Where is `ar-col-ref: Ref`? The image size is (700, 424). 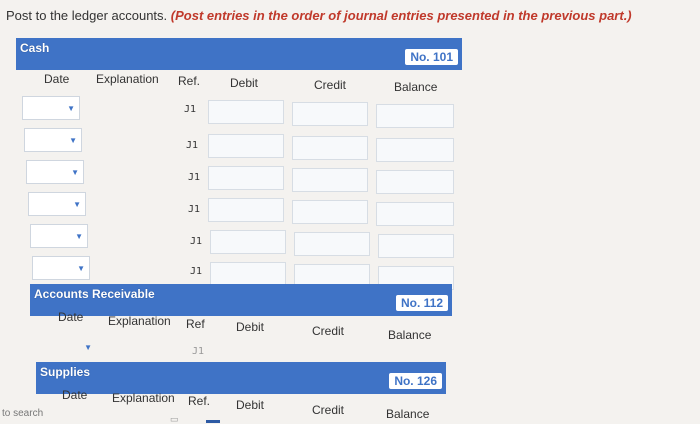 ar-col-ref: Ref is located at coordinates (195, 324).